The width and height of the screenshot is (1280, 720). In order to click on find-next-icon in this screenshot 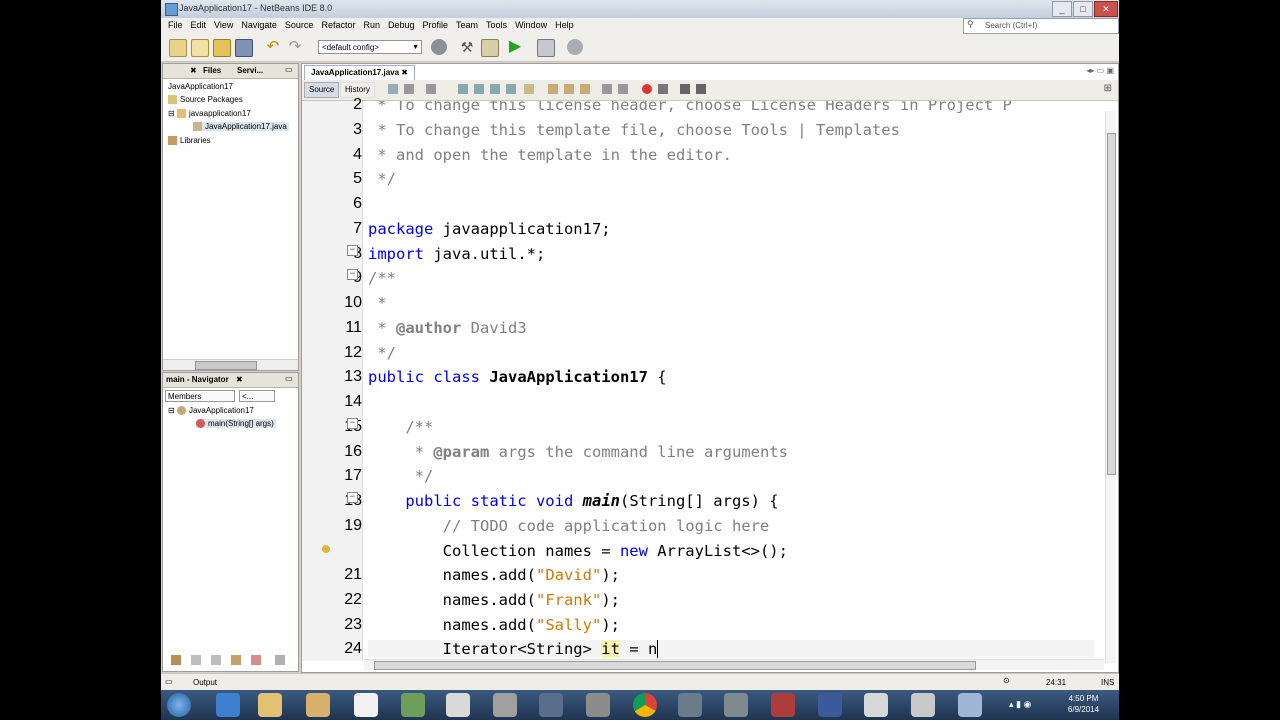, I will do `click(495, 89)`.